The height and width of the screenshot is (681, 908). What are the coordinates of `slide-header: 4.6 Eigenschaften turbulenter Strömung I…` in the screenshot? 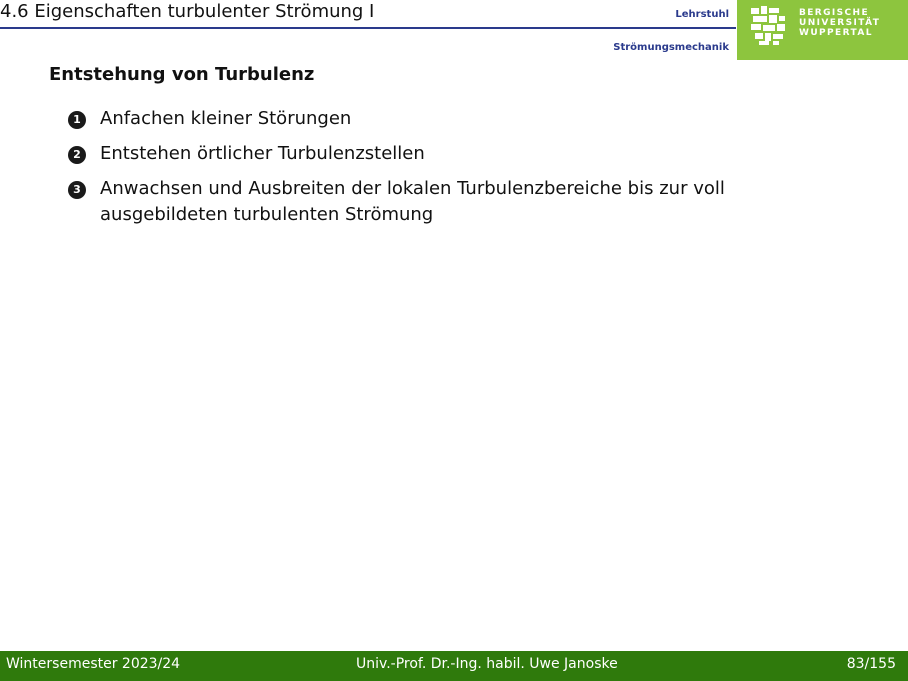 It's located at (454, 30).